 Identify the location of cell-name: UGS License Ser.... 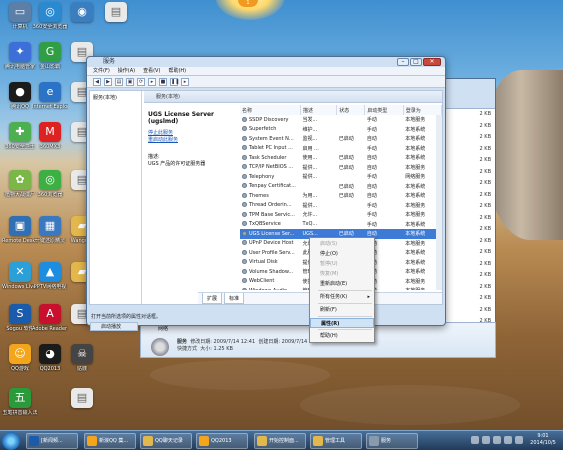
(270, 234).